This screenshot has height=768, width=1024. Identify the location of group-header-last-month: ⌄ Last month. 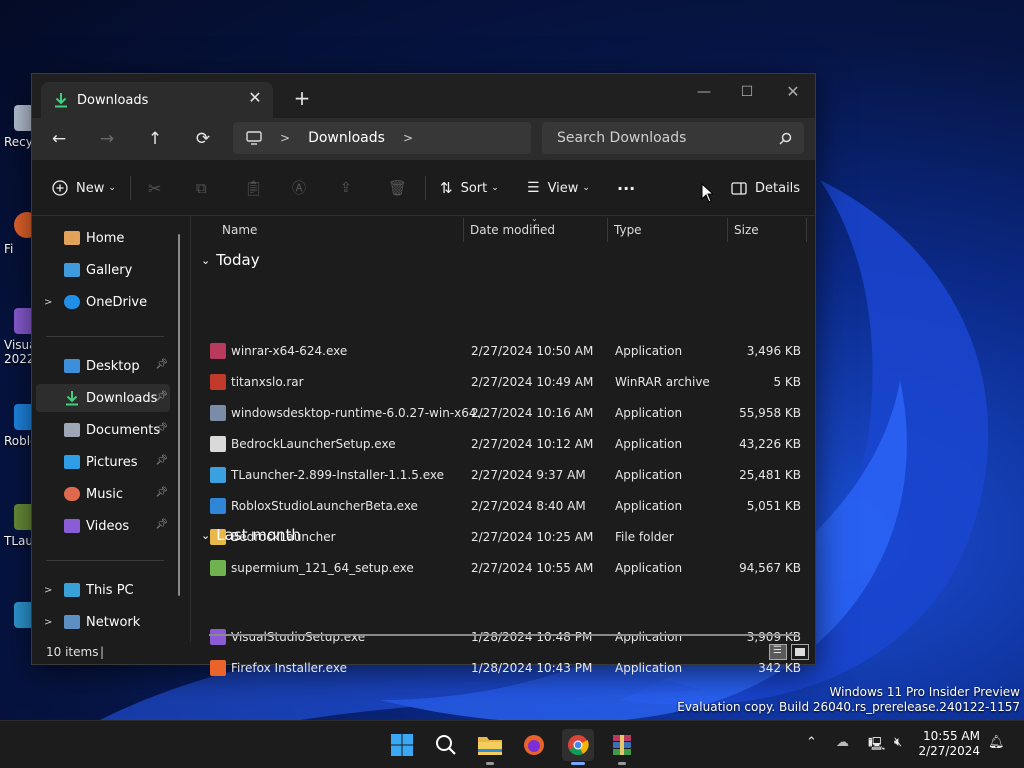
(251, 535).